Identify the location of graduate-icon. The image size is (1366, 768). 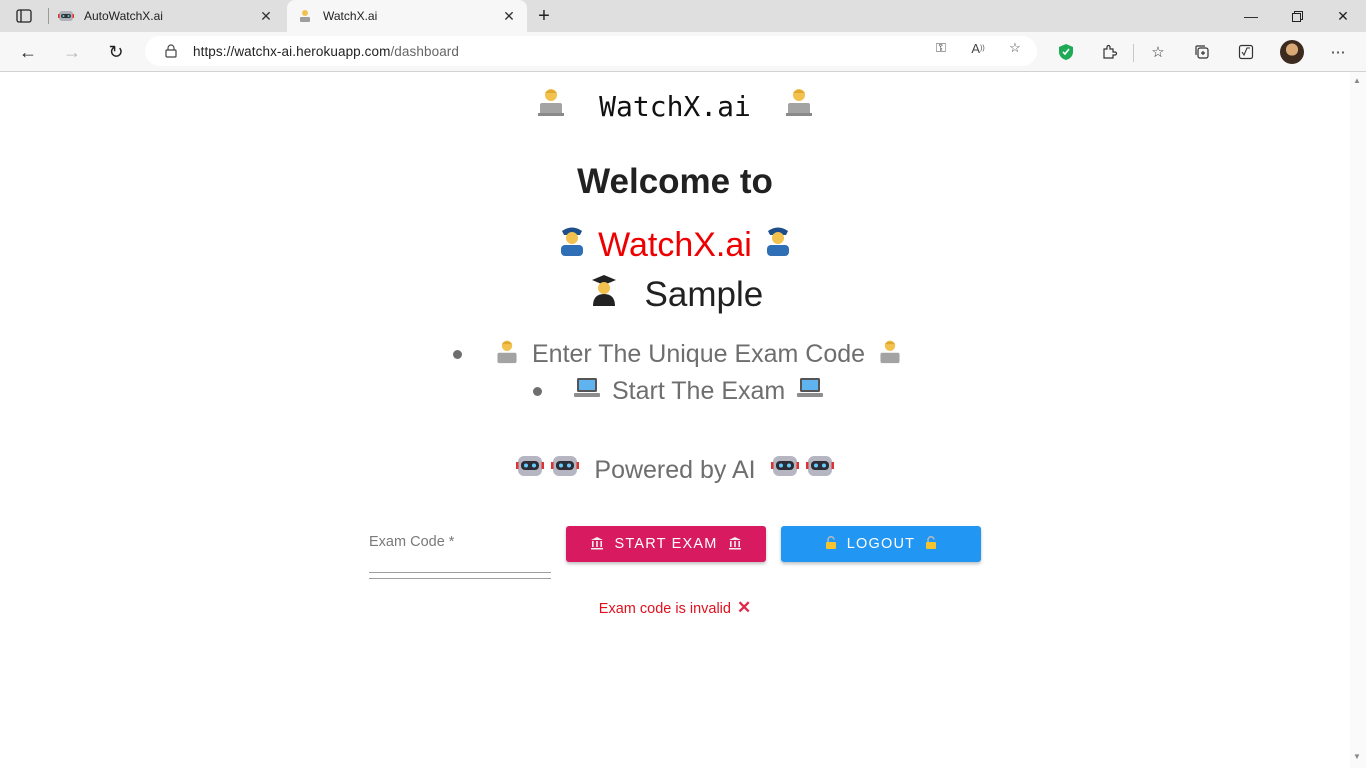
(604, 293).